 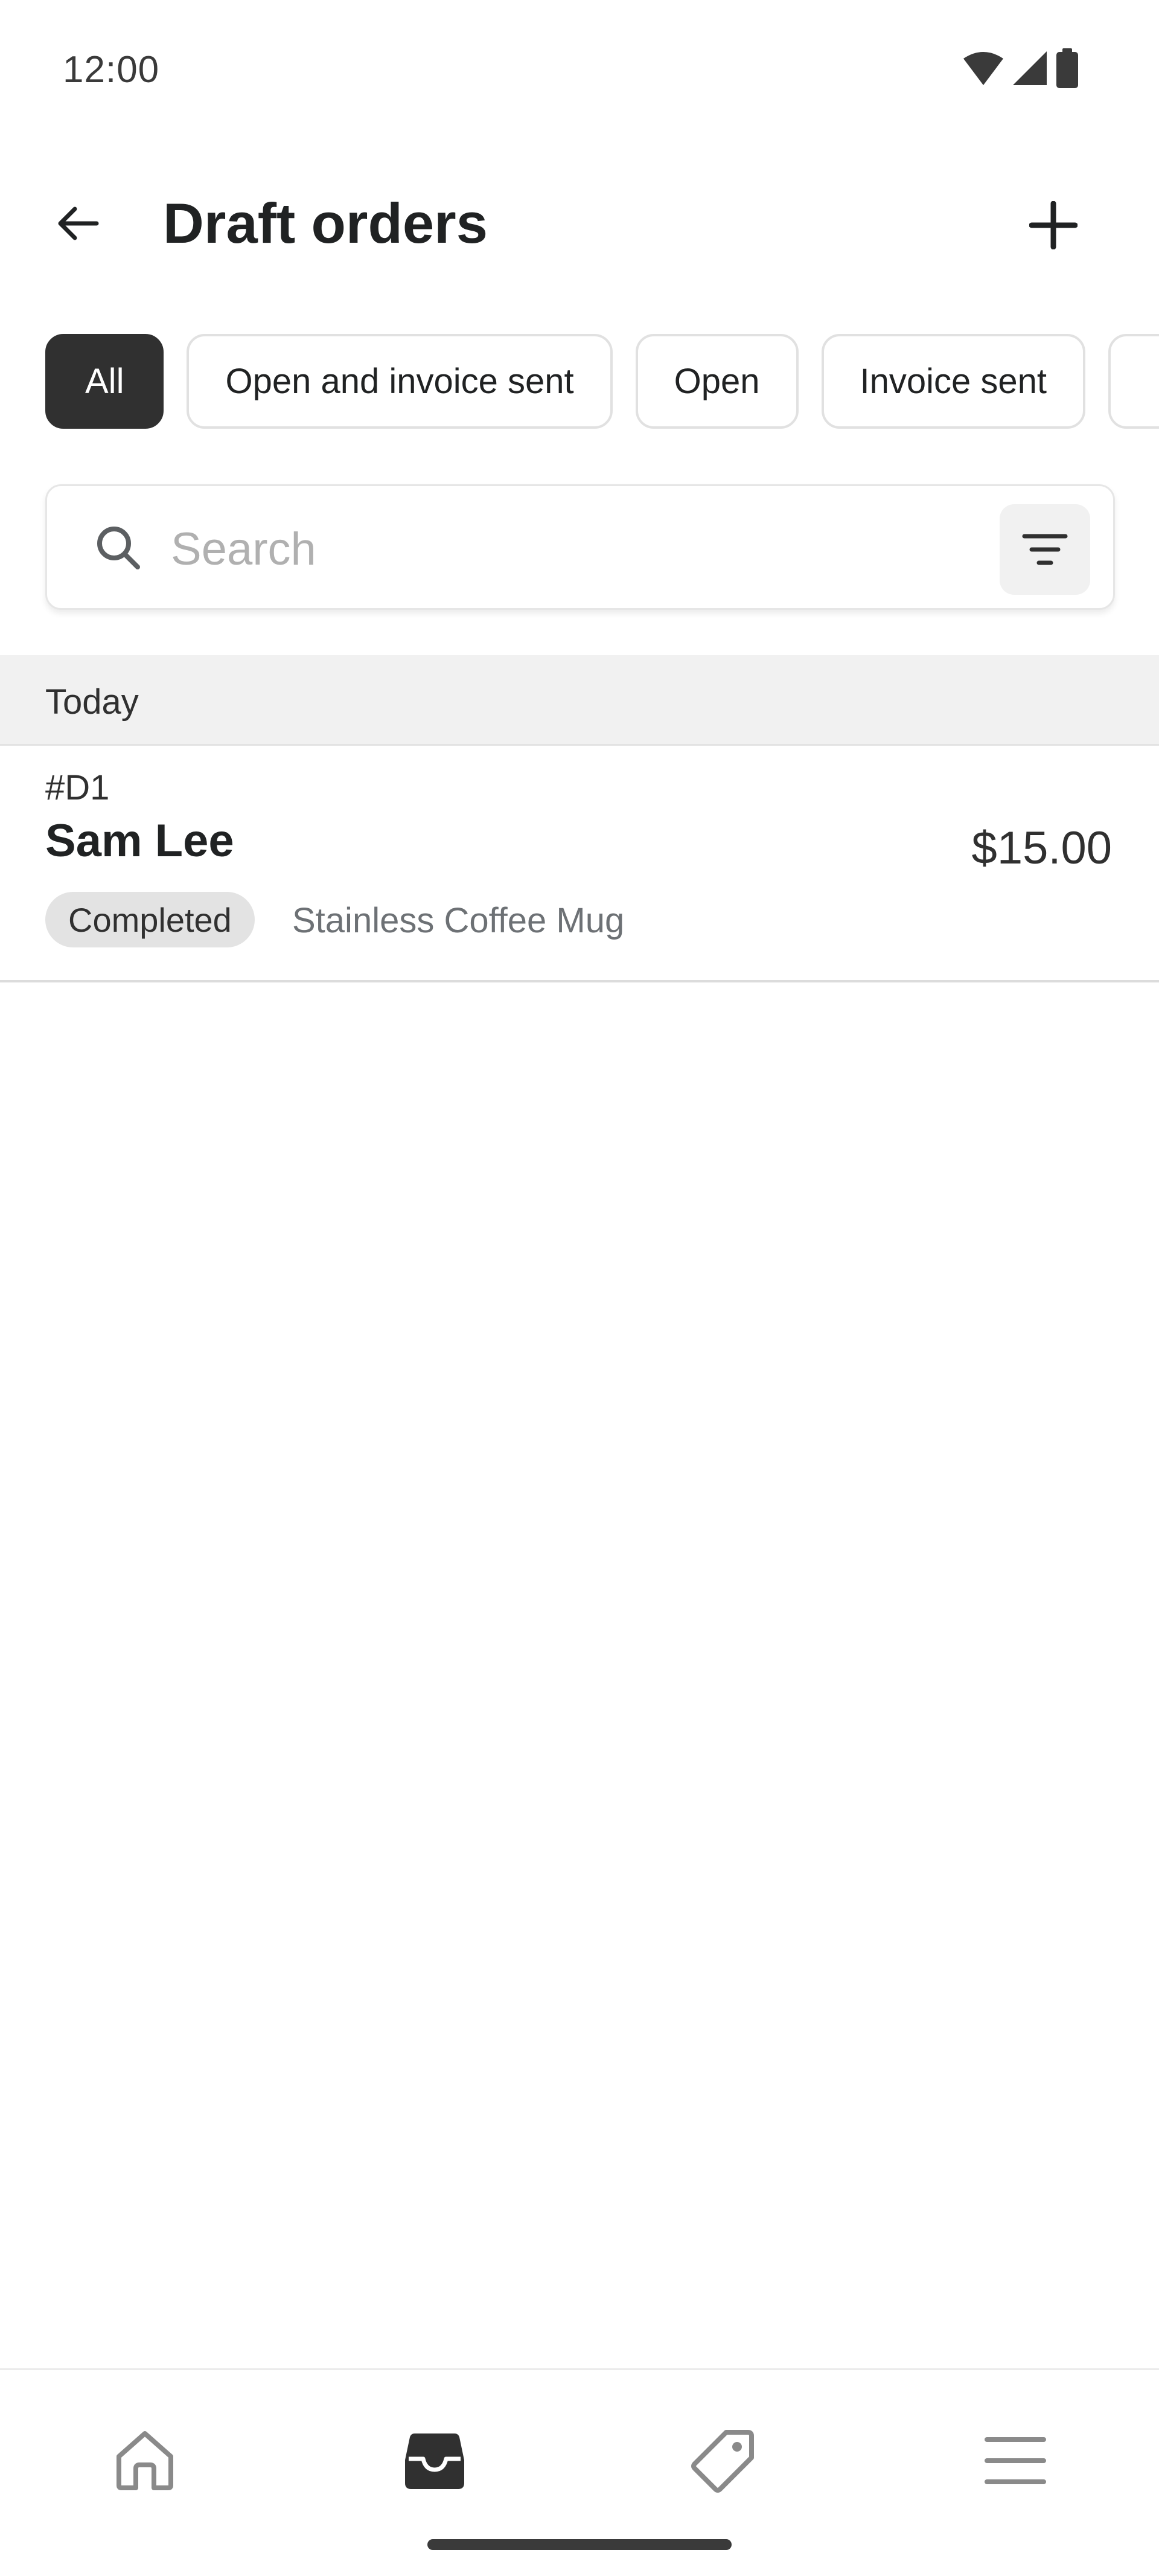 What do you see at coordinates (111, 70) in the screenshot?
I see `status-time: 12:00` at bounding box center [111, 70].